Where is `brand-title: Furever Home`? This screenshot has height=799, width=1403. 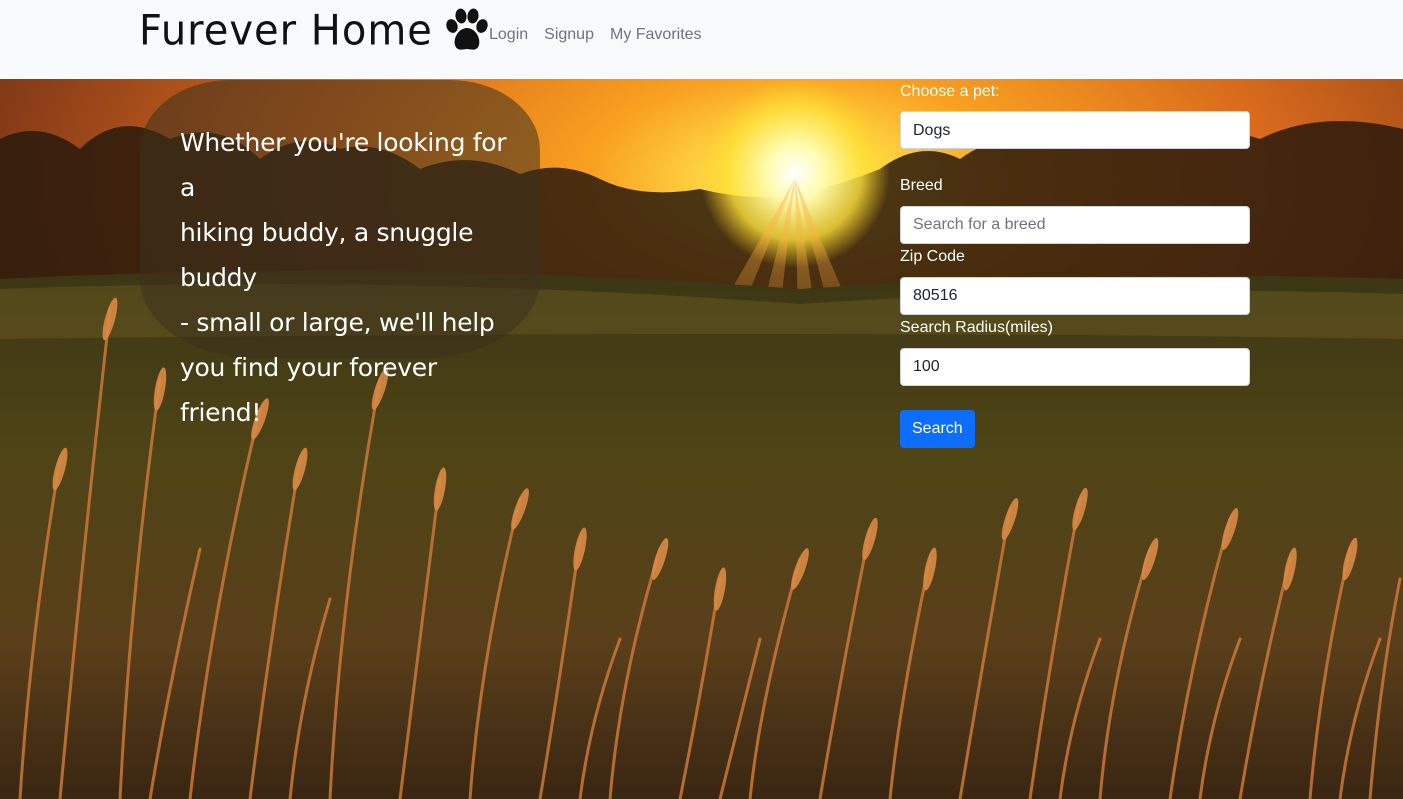
brand-title: Furever Home is located at coordinates (286, 31).